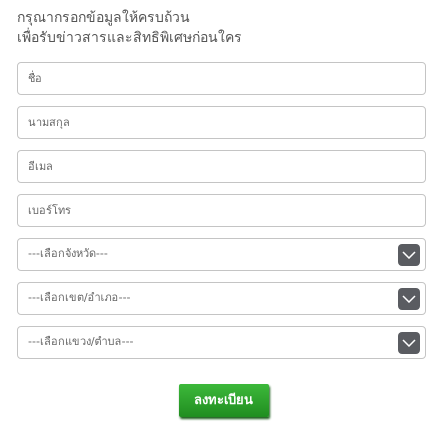 The image size is (446, 431). What do you see at coordinates (221, 210) in the screenshot?
I see `text-field: เบอร์โทร` at bounding box center [221, 210].